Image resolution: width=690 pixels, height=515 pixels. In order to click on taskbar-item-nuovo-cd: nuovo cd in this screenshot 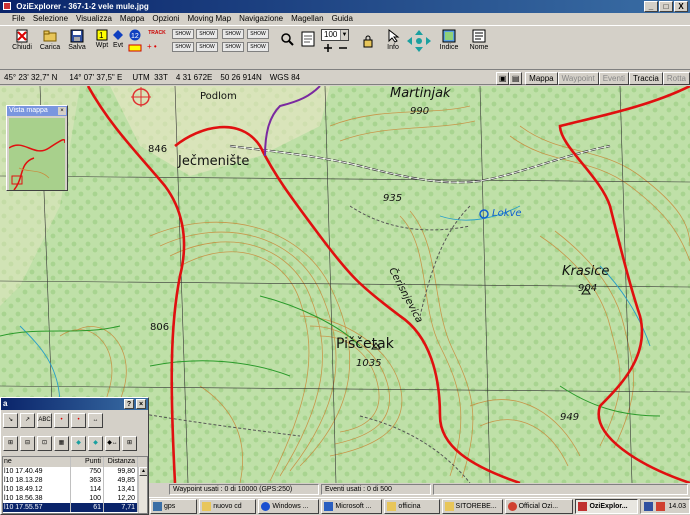, I will do `click(228, 506)`.